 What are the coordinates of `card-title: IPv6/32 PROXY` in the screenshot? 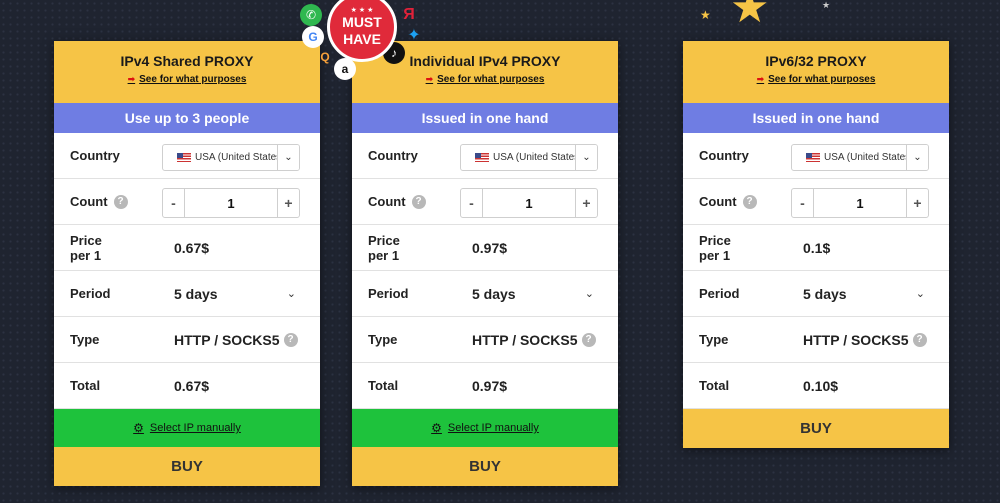 It's located at (816, 61).